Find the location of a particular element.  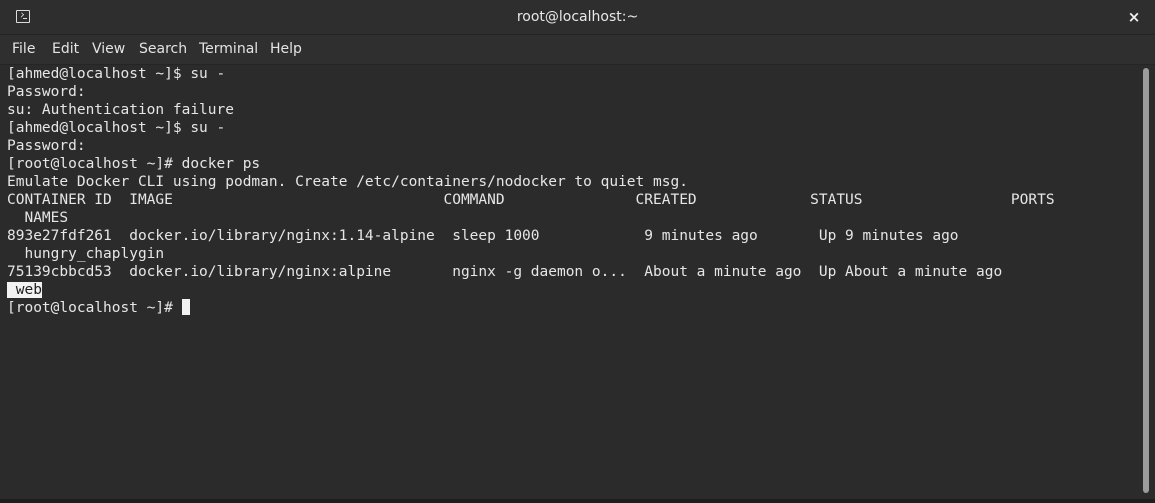

menu-bar: File Edit View Search Terminal Help is located at coordinates (577, 50).